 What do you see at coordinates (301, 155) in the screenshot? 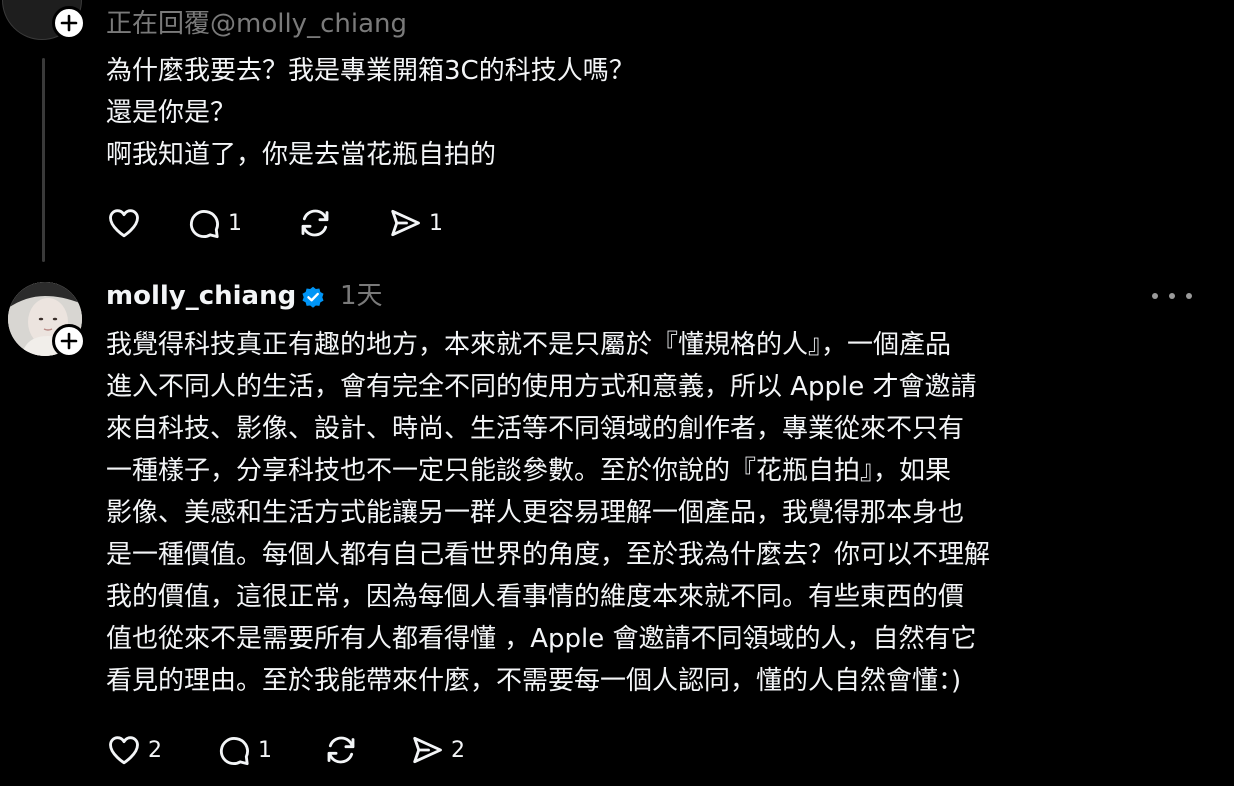
I see `text-line: 啊我知道了，你是去當花瓶自拍的` at bounding box center [301, 155].